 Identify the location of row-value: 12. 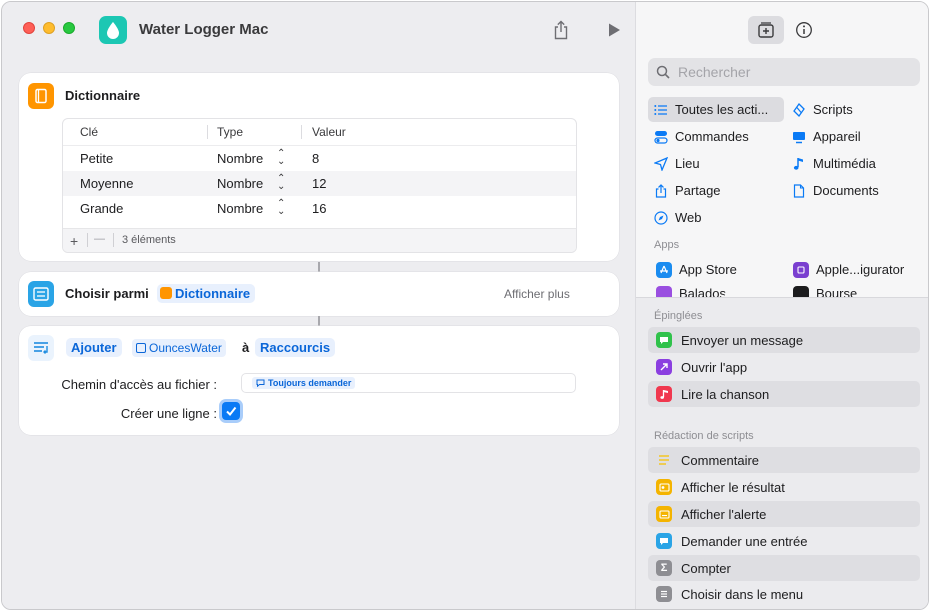
(319, 183).